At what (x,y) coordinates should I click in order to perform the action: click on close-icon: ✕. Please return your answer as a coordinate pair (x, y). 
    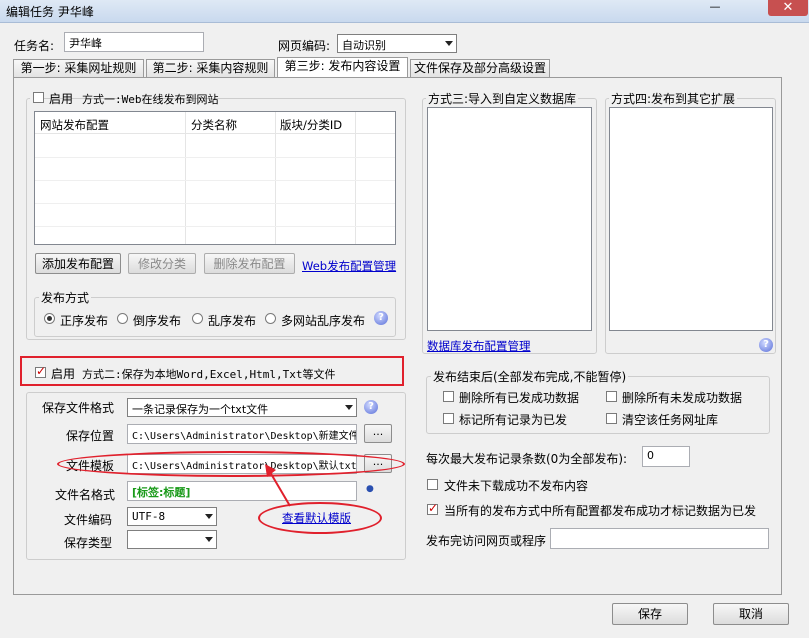
    Looking at the image, I should click on (788, 8).